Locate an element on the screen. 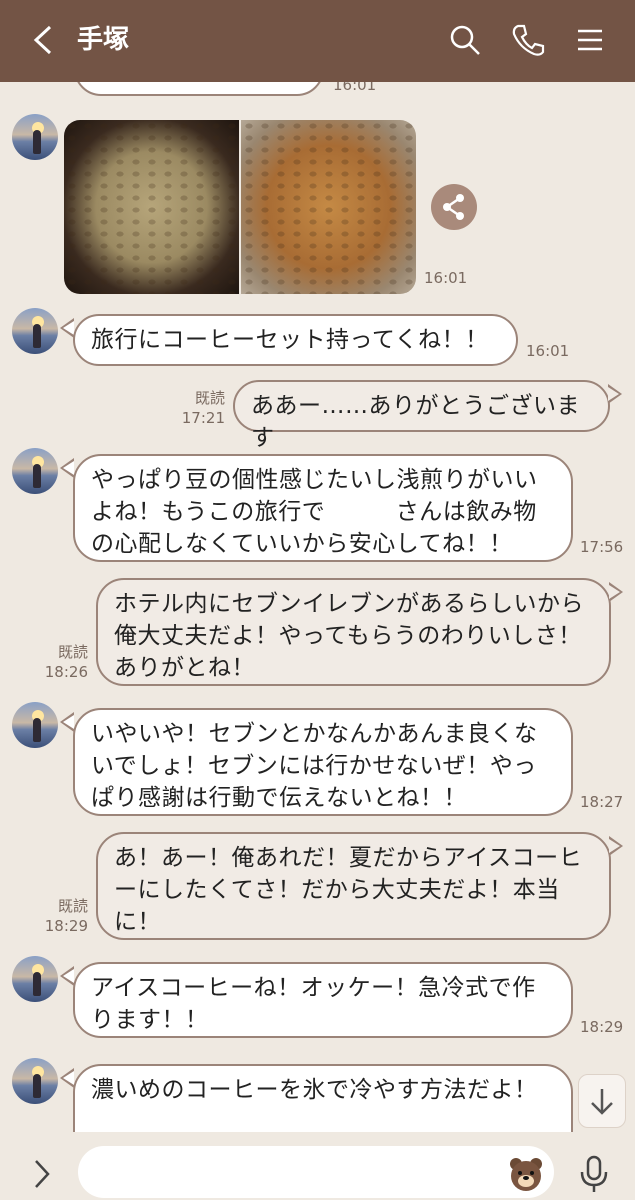 The width and height of the screenshot is (635, 1200). menu-icon is located at coordinates (590, 40).